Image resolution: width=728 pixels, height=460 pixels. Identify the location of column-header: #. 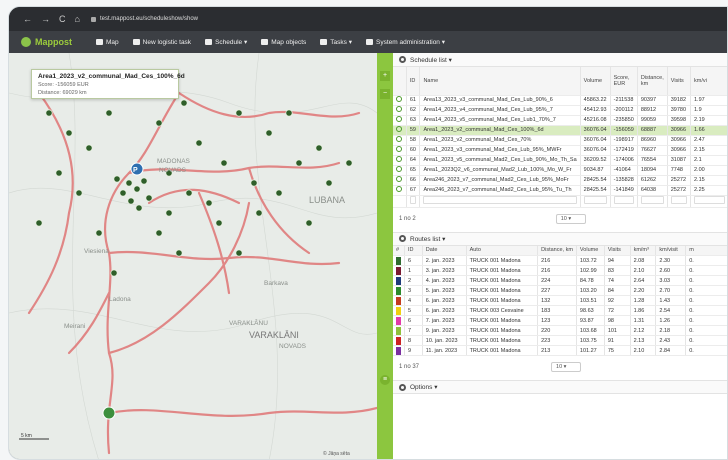
(399, 250).